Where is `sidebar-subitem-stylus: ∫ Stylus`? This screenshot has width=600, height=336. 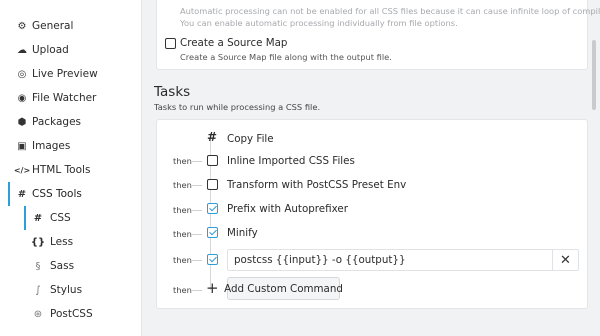
sidebar-subitem-stylus: ∫ Stylus is located at coordinates (83, 290).